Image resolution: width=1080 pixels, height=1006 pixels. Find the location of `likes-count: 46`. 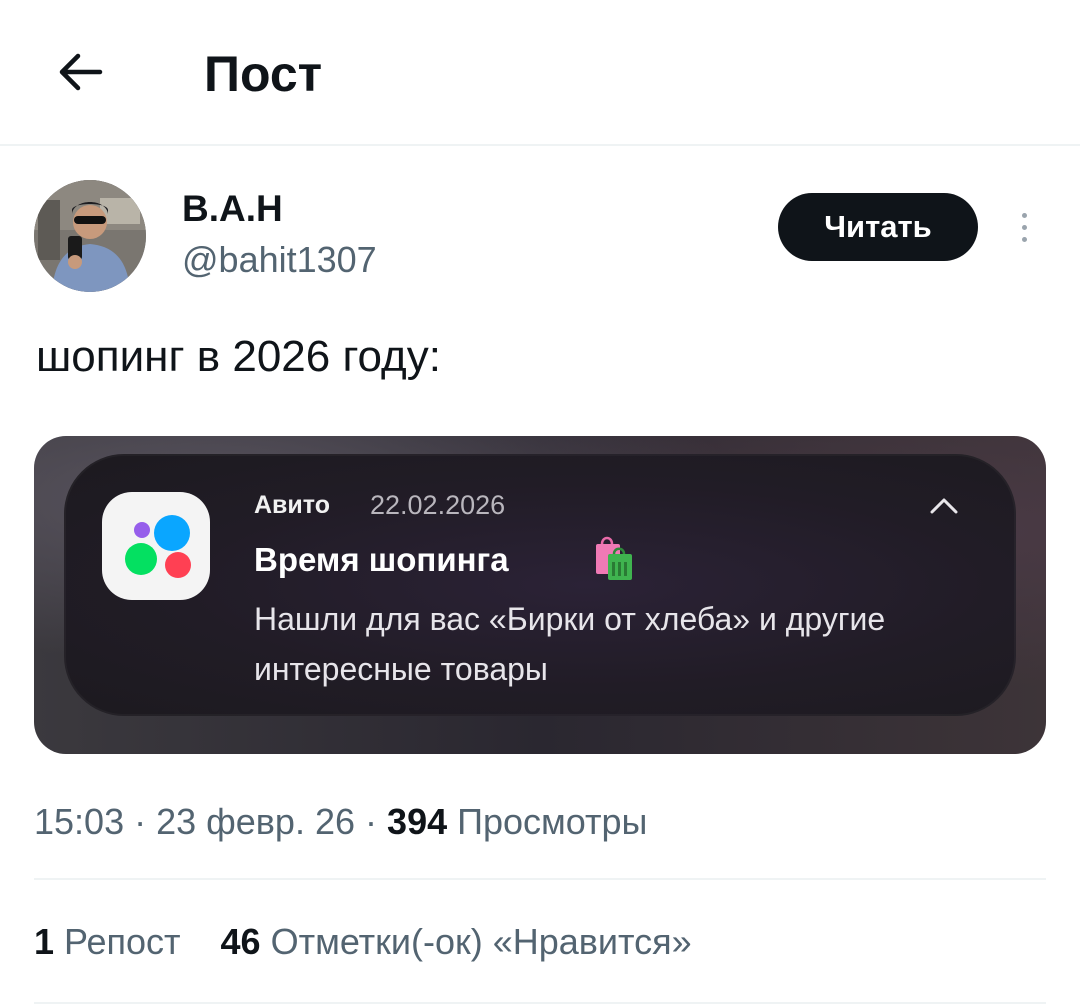

likes-count: 46 is located at coordinates (240, 941).